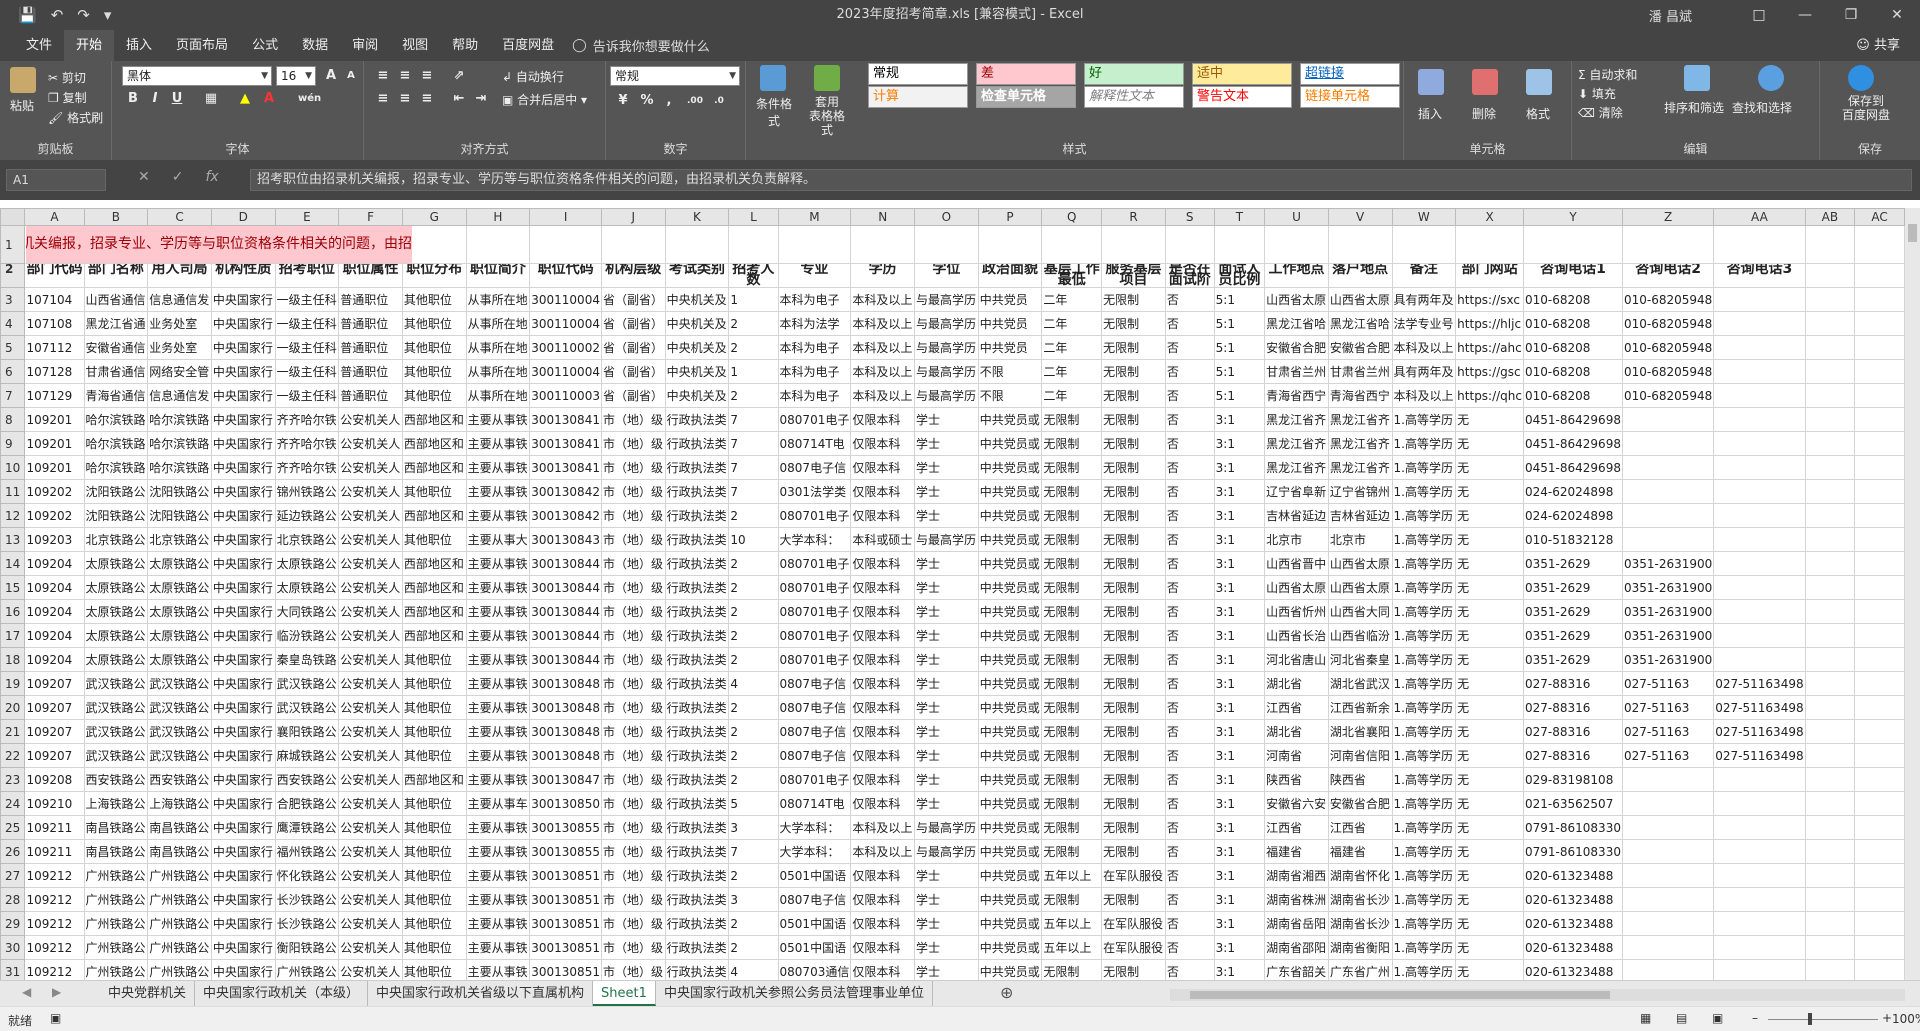 Image resolution: width=1920 pixels, height=1031 pixels. Describe the element at coordinates (633, 217) in the screenshot. I see `column-header: J` at that location.